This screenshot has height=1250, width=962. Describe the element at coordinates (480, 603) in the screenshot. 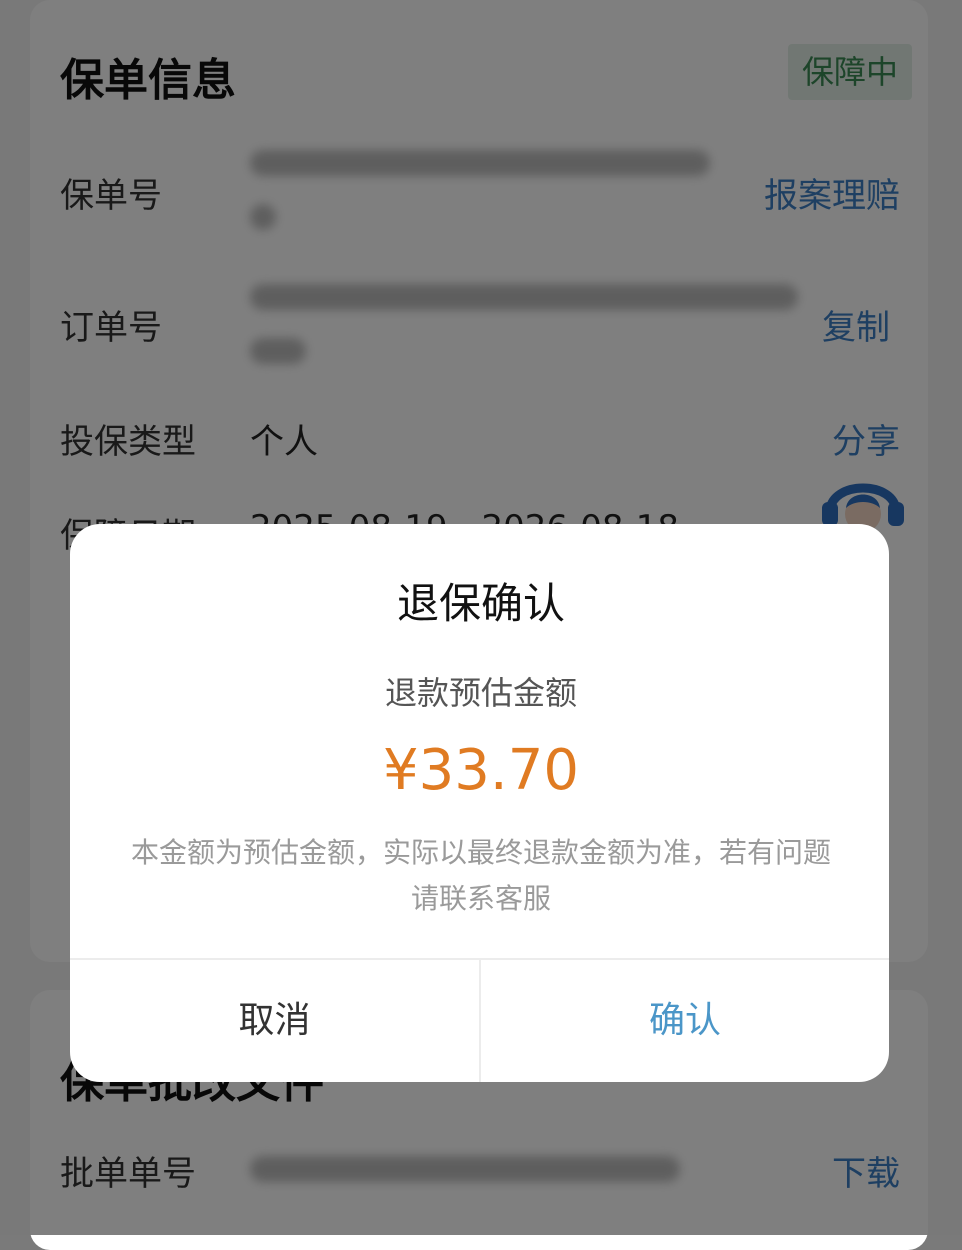

I see `dialog-title: 退保确认` at that location.